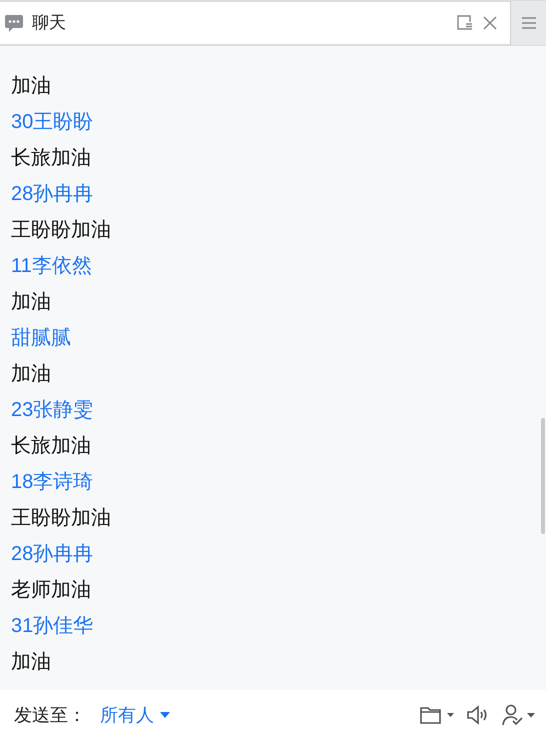 The width and height of the screenshot is (546, 740). What do you see at coordinates (135, 715) in the screenshot?
I see `recipient-dropdown: 所有人` at bounding box center [135, 715].